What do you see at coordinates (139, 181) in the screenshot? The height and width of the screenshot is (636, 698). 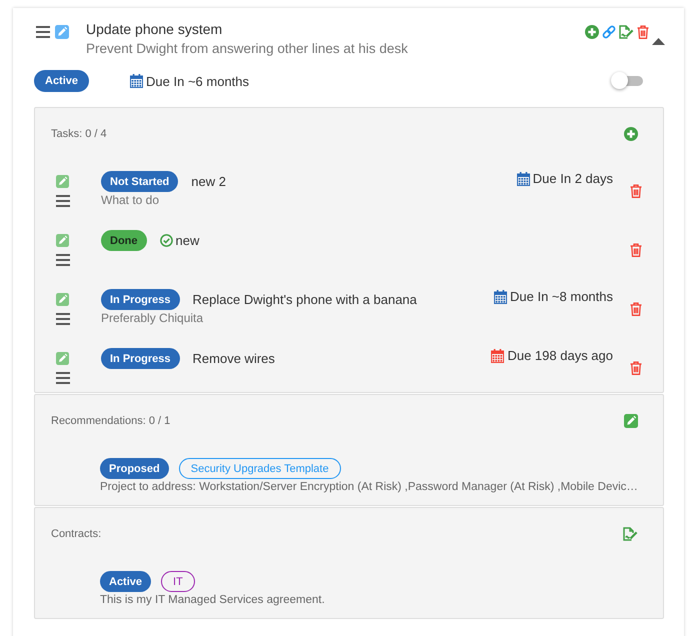 I see `status-badge: Not Started` at bounding box center [139, 181].